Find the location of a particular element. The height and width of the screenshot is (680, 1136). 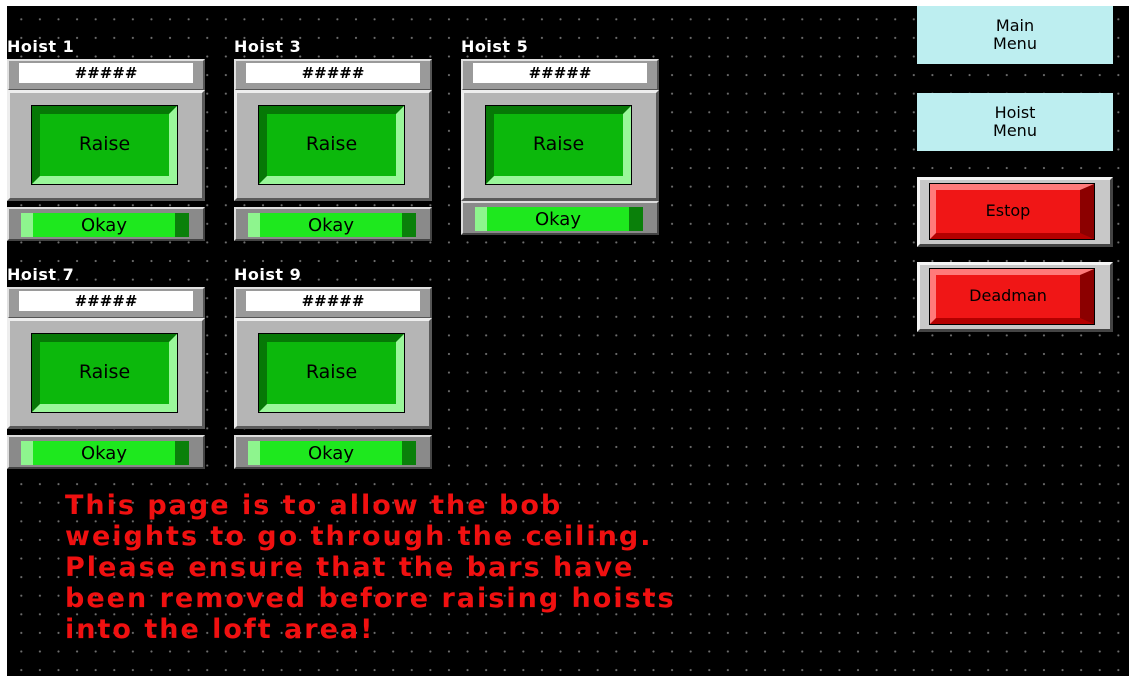

hoist-panel-7: Hoist 7 ##### Raise Okay is located at coordinates (107, 367).